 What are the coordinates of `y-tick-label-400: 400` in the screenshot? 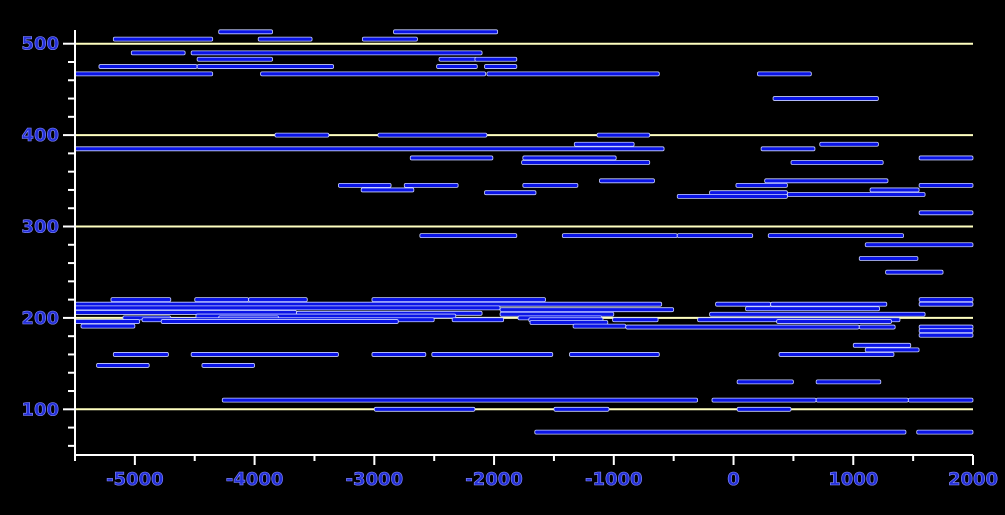 It's located at (40, 135).